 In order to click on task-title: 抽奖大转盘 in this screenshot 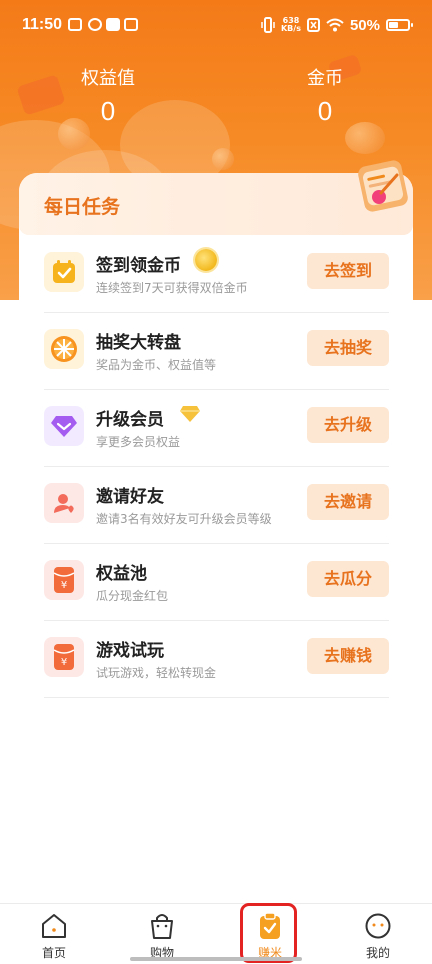, I will do `click(138, 343)`.